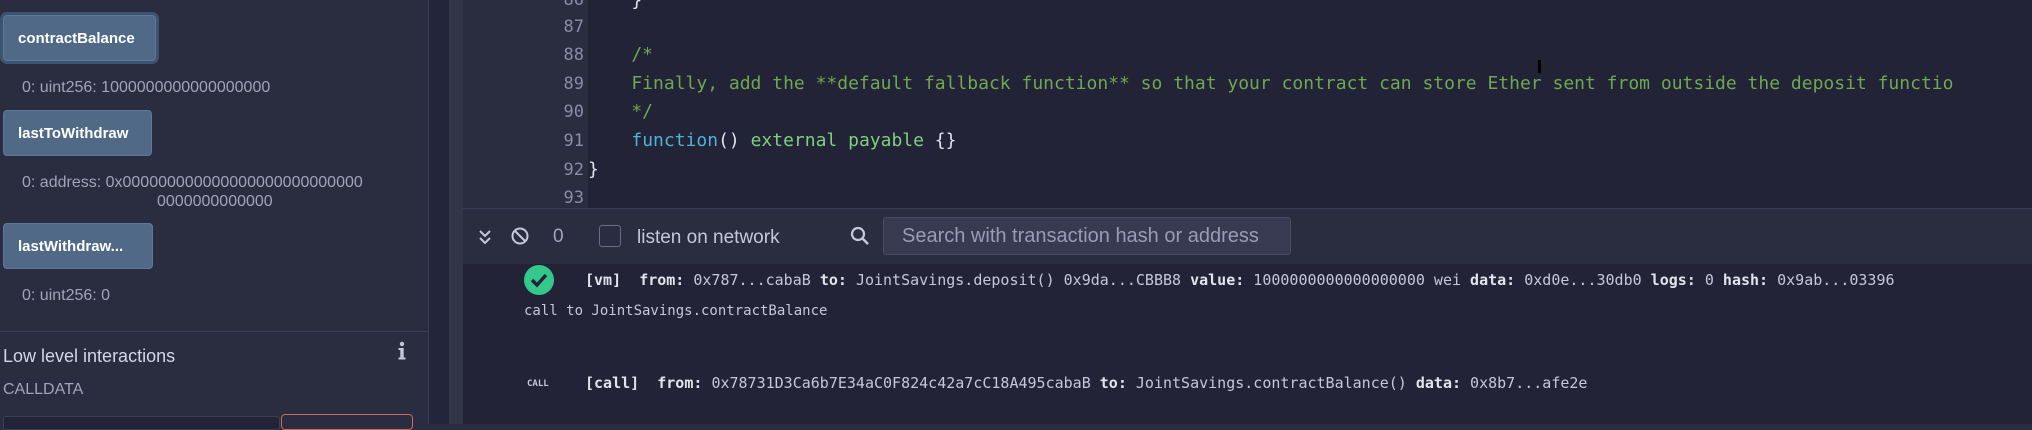 The width and height of the screenshot is (2032, 430). What do you see at coordinates (859, 235) in the screenshot?
I see `search-icon` at bounding box center [859, 235].